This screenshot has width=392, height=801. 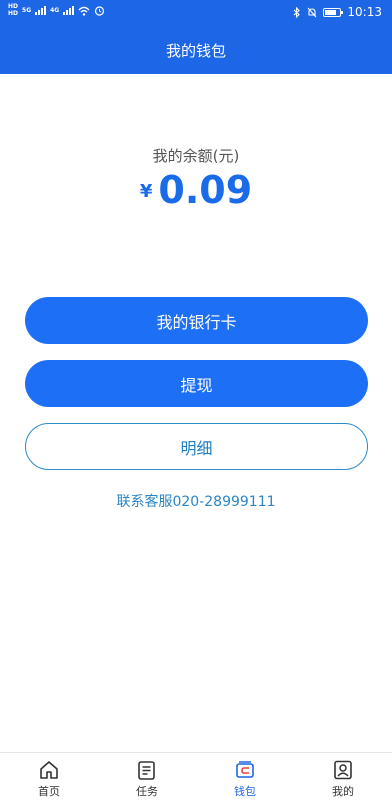 What do you see at coordinates (333, 12) in the screenshot?
I see `battery-icon` at bounding box center [333, 12].